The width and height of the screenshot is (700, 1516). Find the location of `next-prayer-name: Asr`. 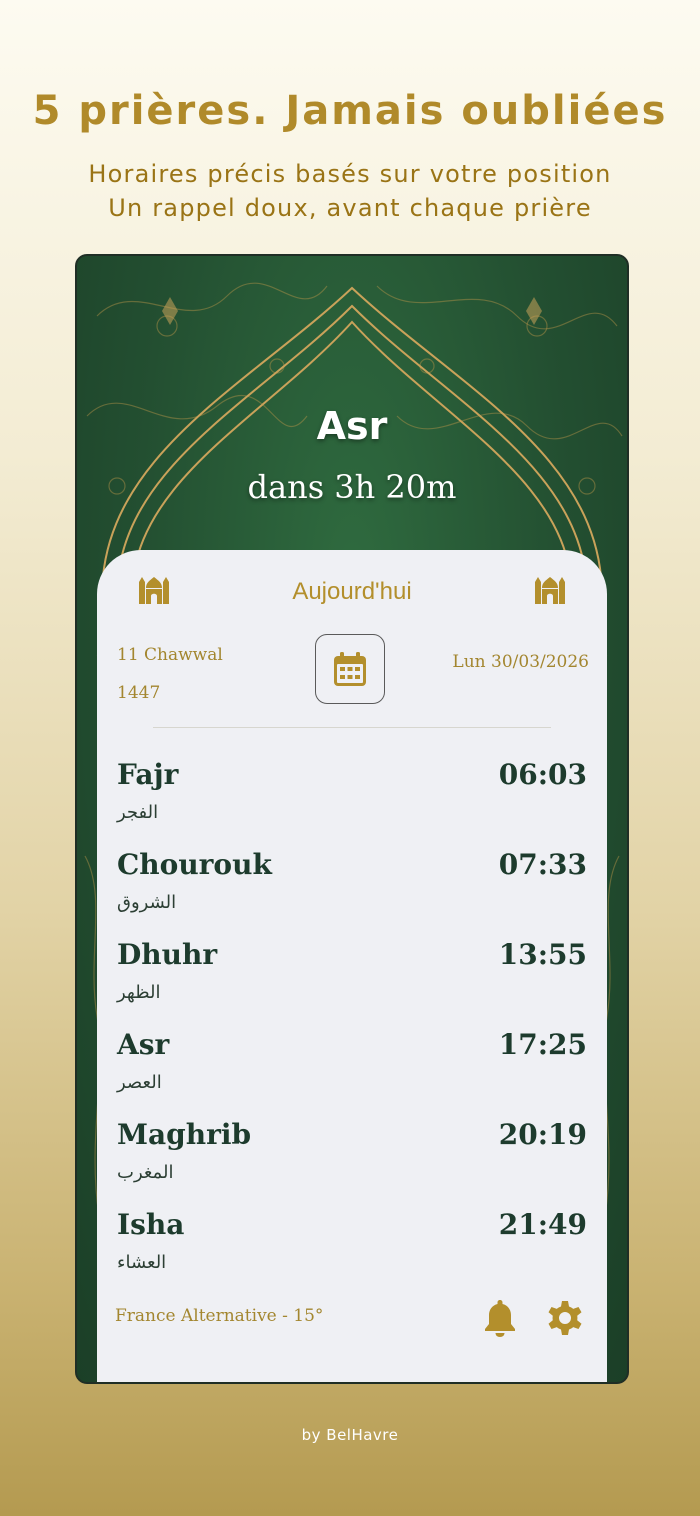

next-prayer-name: Asr is located at coordinates (352, 426).